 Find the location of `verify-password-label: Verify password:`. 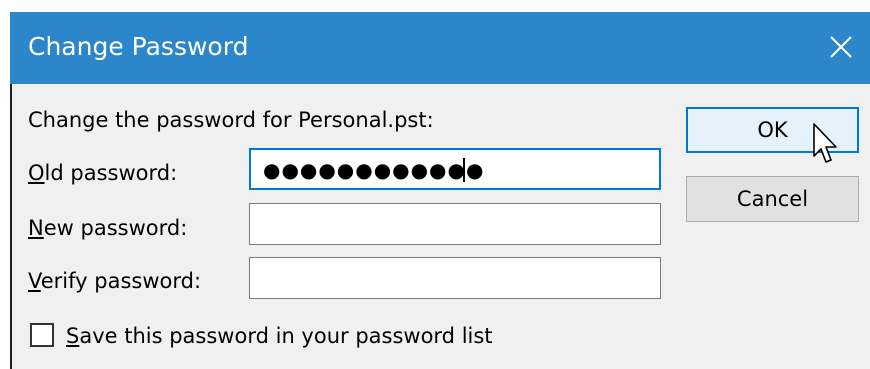

verify-password-label: Verify password: is located at coordinates (114, 281).